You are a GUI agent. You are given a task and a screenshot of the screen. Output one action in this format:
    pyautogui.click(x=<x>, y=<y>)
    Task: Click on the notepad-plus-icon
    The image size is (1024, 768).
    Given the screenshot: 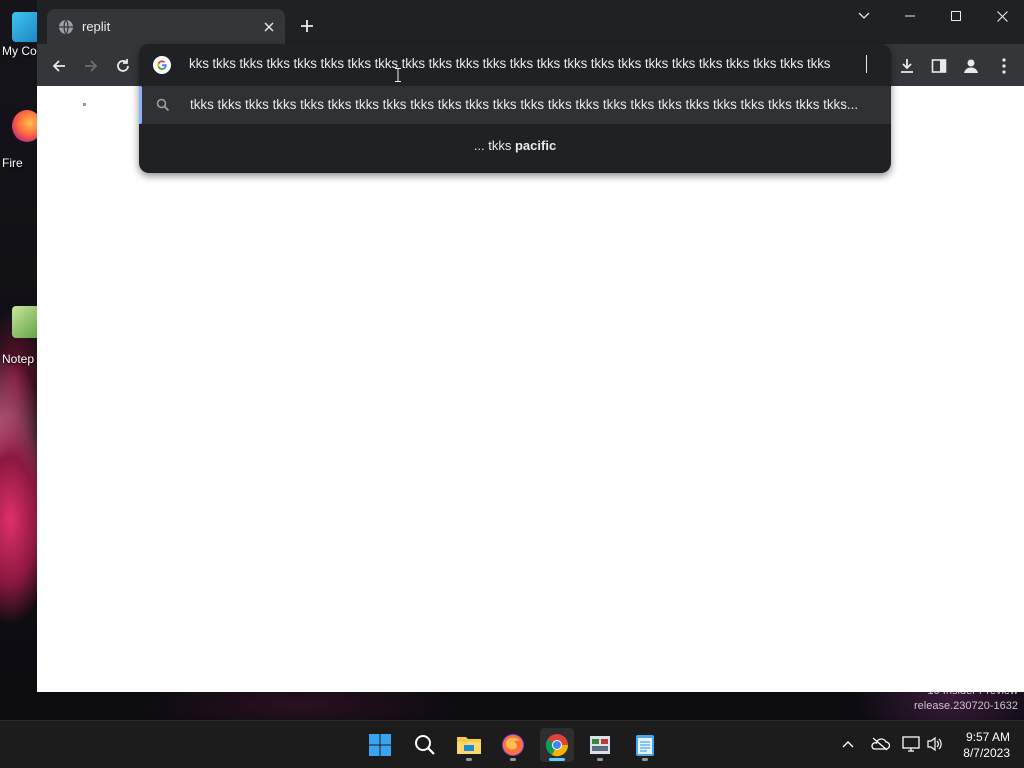 What is the action you would take?
    pyautogui.click(x=26, y=322)
    